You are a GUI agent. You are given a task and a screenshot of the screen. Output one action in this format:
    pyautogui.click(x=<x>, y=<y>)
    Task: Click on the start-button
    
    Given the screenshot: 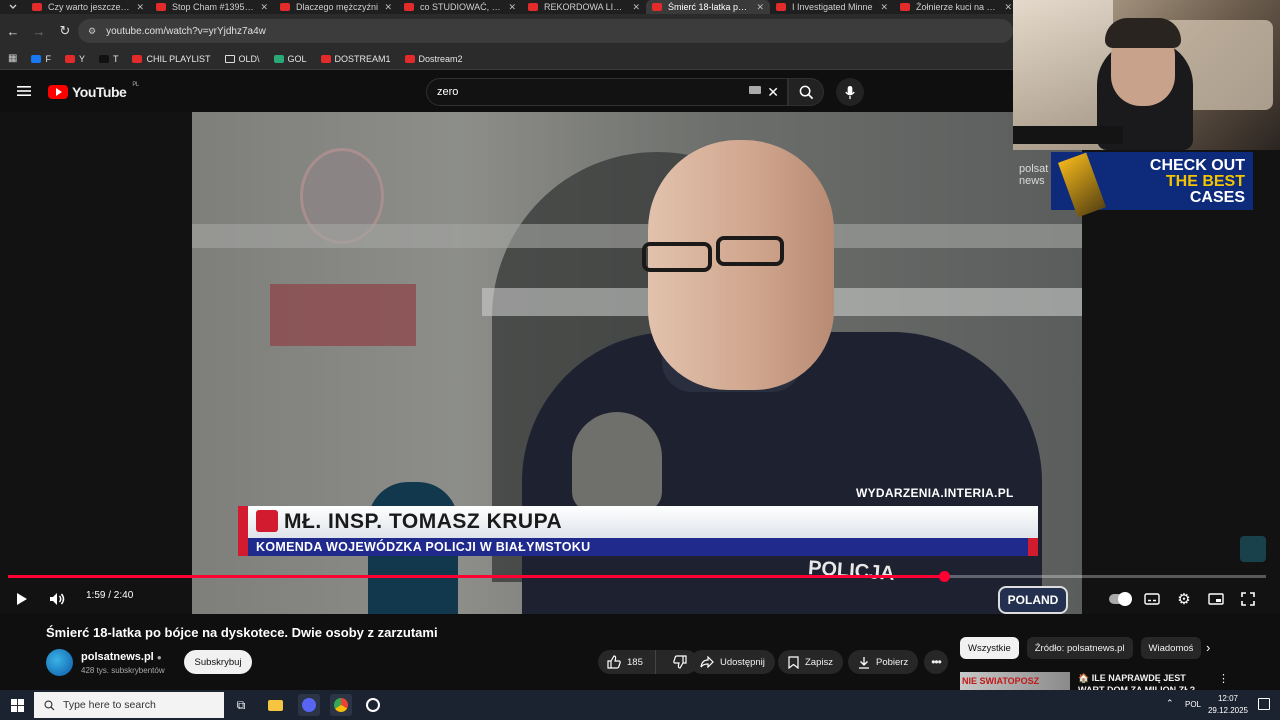 What is the action you would take?
    pyautogui.click(x=17, y=705)
    